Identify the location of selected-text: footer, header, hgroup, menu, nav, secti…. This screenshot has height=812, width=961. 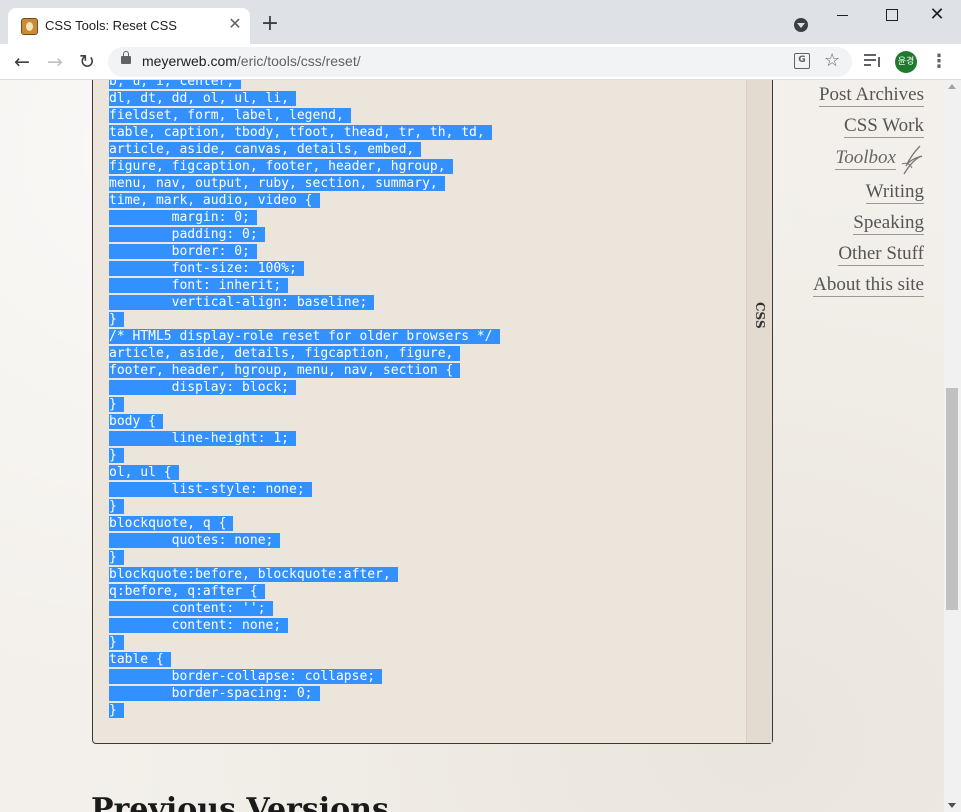
(285, 370).